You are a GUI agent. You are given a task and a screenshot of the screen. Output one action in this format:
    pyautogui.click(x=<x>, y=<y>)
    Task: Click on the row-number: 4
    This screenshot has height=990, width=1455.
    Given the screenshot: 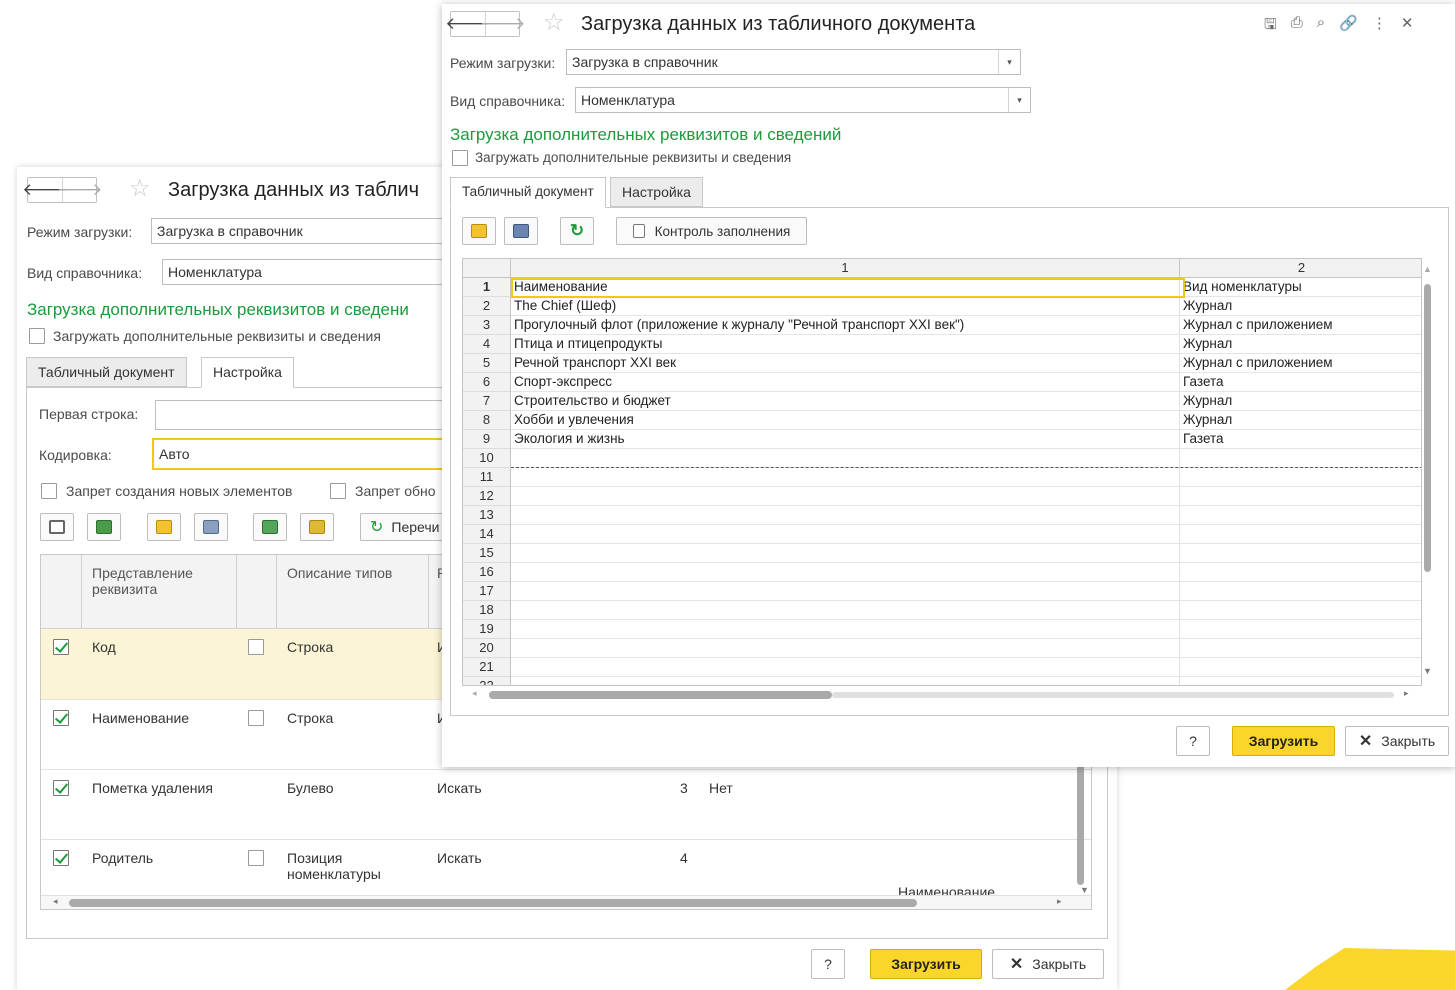 What is the action you would take?
    pyautogui.click(x=487, y=344)
    